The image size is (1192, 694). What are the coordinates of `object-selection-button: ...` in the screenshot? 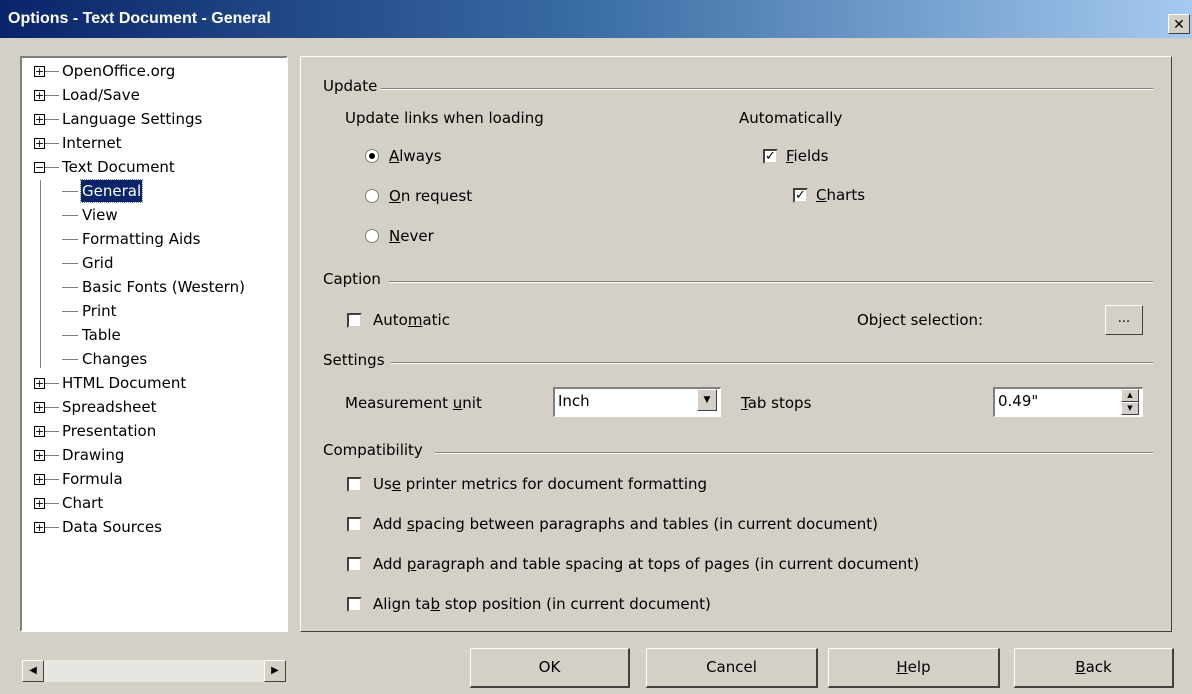 It's located at (1124, 320).